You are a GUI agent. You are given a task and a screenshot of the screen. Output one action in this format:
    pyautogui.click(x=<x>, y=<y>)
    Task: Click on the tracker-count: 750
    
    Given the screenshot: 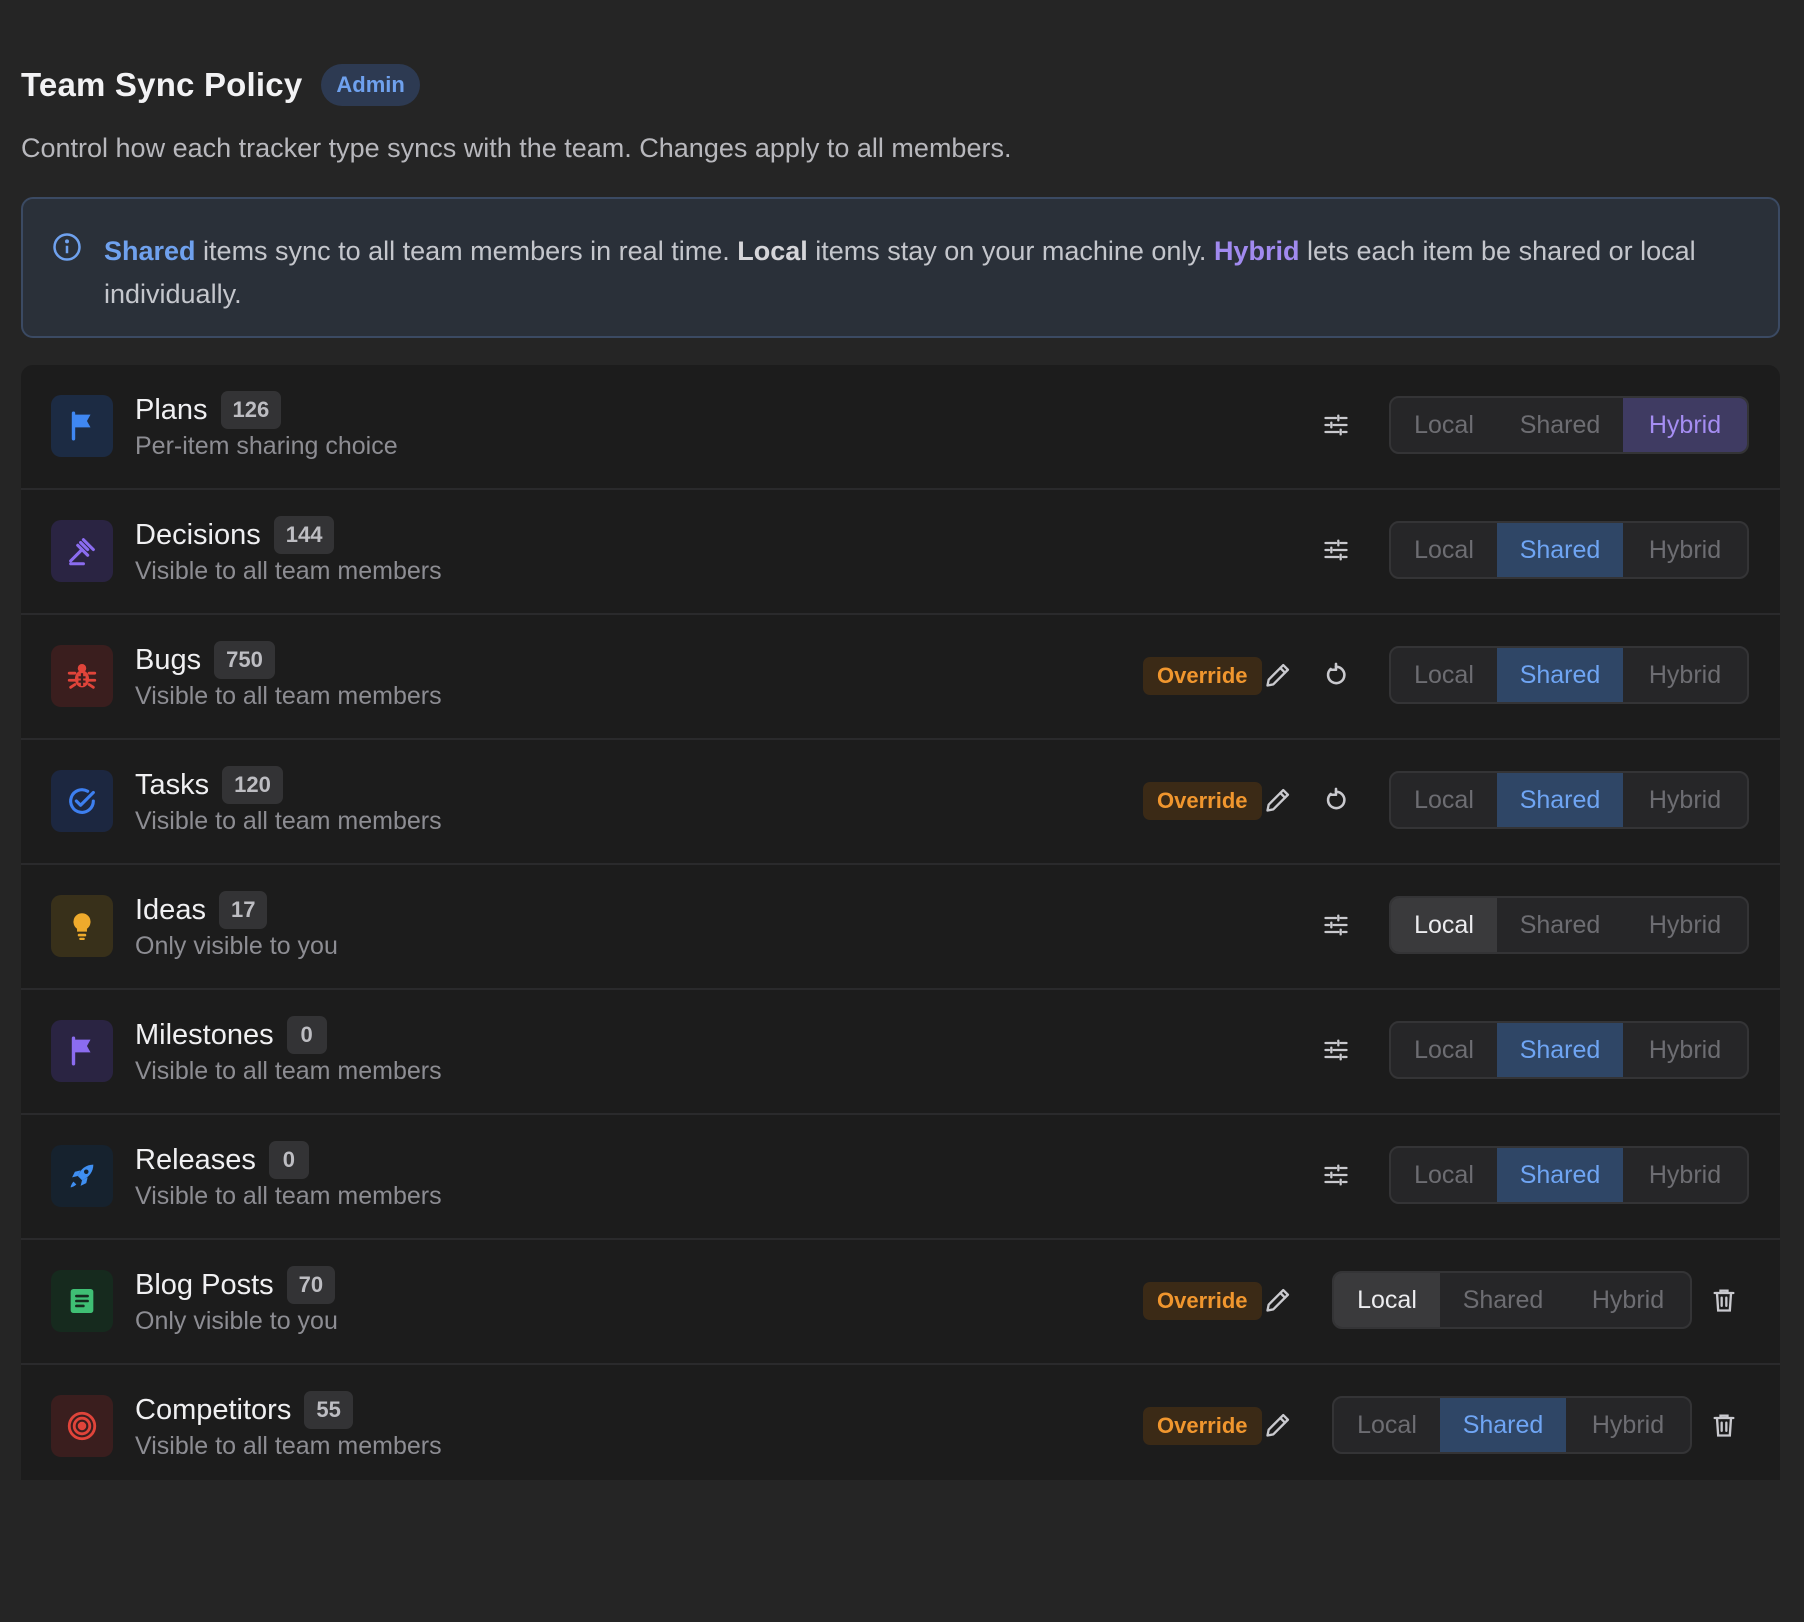 What is the action you would take?
    pyautogui.click(x=244, y=660)
    